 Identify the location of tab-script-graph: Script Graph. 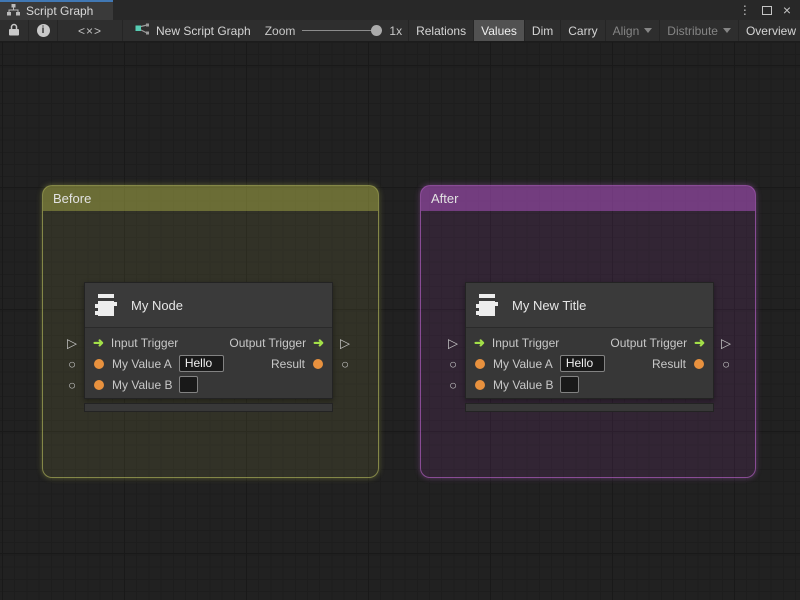
(56, 10).